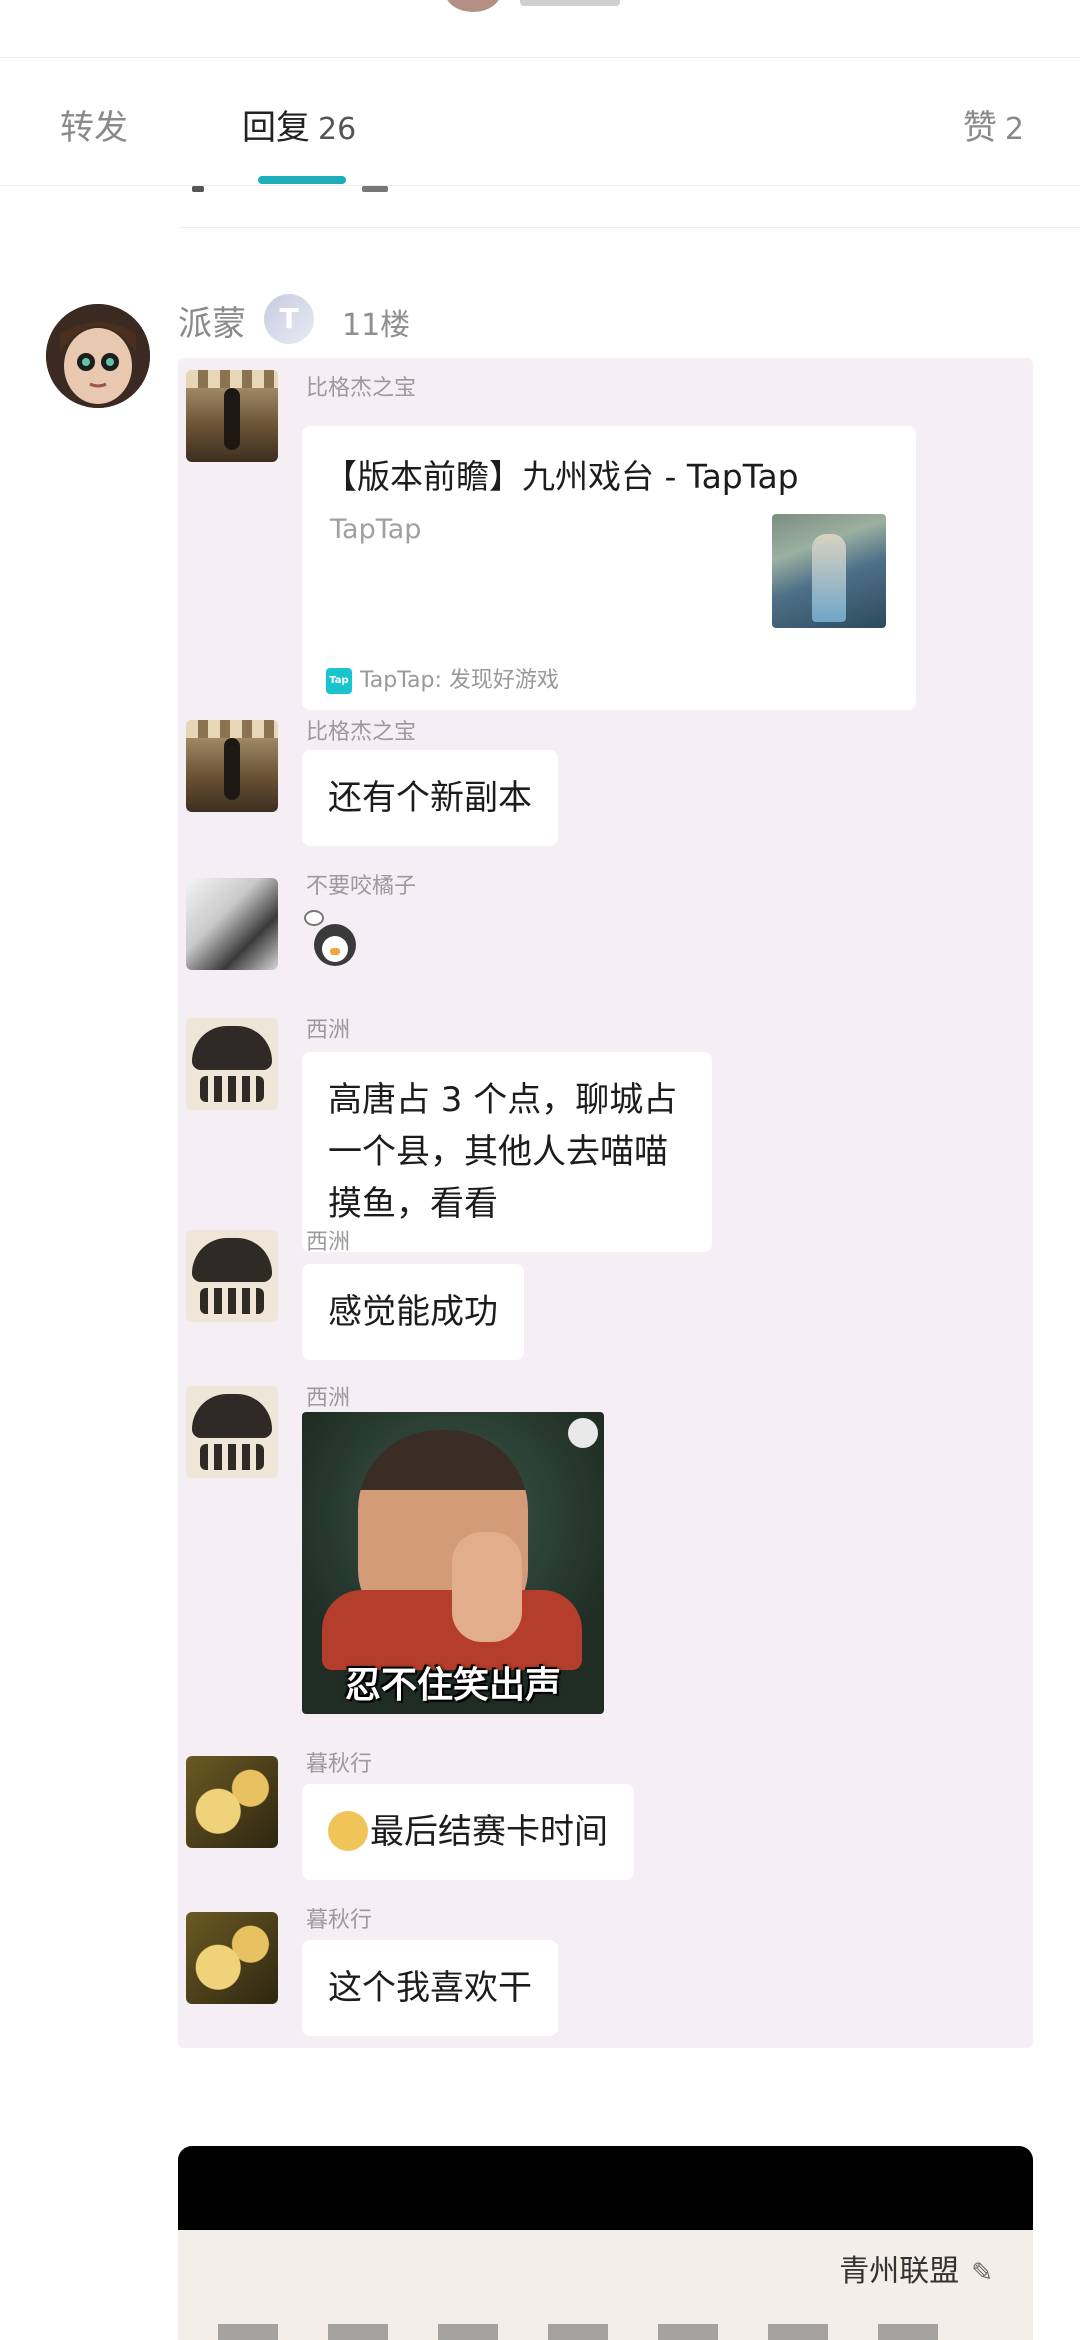 The width and height of the screenshot is (1080, 2340). Describe the element at coordinates (452, 1685) in the screenshot. I see `meme-caption: 忍不住笑出声` at that location.